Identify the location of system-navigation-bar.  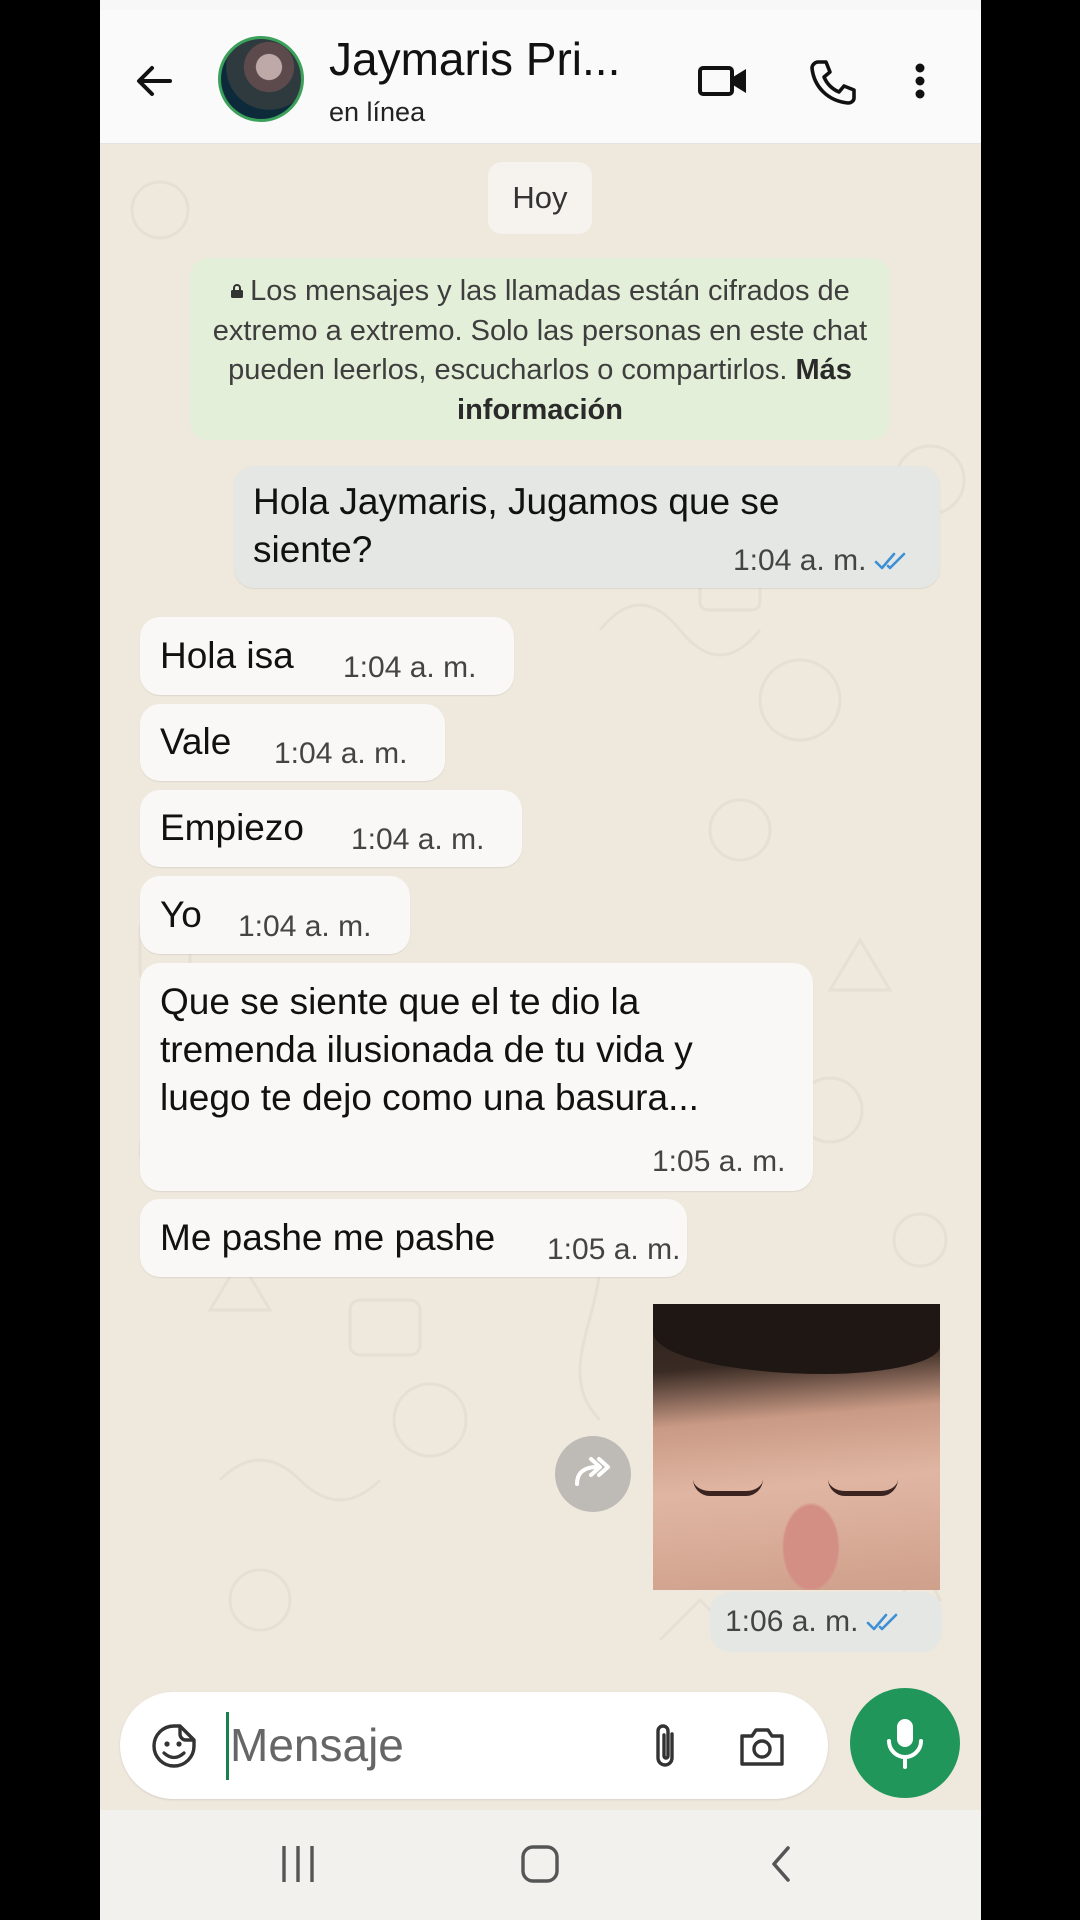
(540, 1865).